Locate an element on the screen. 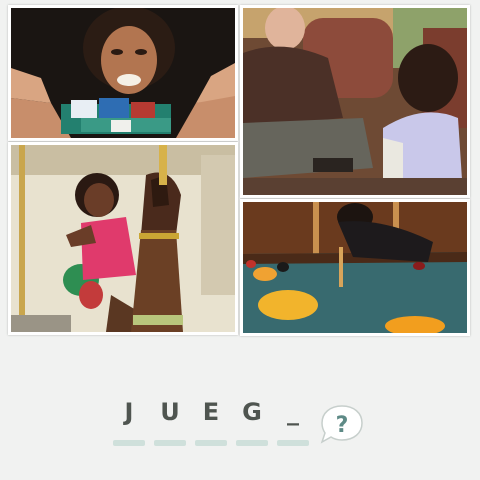  answer-slots is located at coordinates (211, 443).